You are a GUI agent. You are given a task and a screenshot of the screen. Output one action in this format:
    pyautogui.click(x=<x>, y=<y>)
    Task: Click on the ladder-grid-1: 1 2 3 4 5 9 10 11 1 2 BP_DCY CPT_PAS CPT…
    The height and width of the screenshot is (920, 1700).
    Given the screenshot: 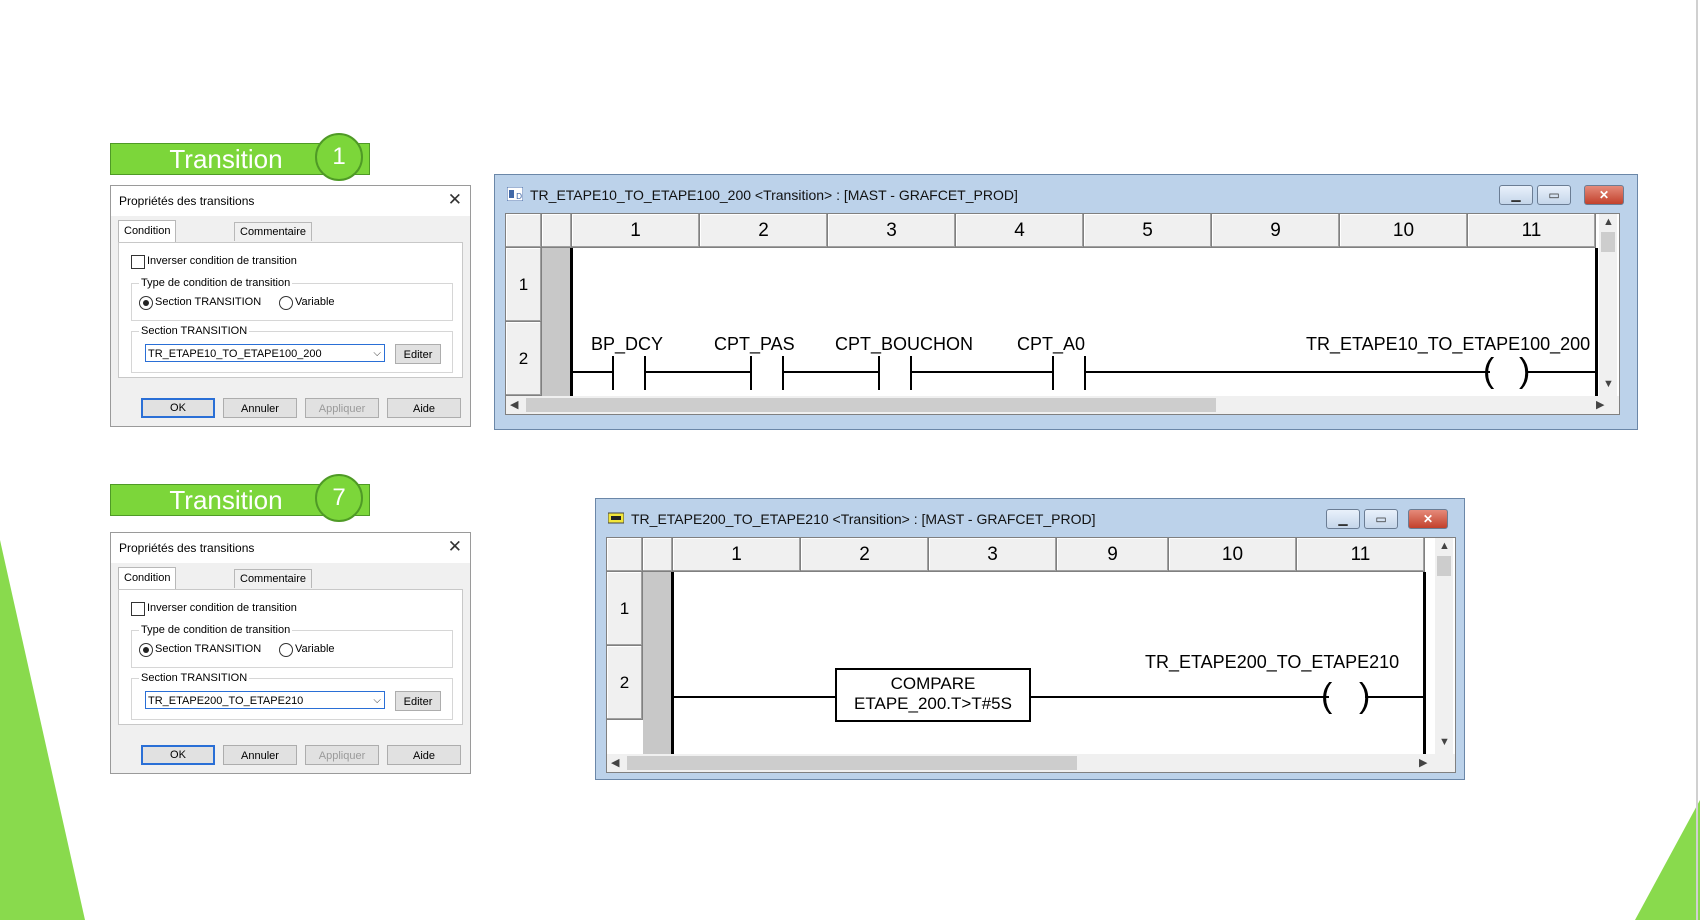 What is the action you would take?
    pyautogui.click(x=1062, y=314)
    